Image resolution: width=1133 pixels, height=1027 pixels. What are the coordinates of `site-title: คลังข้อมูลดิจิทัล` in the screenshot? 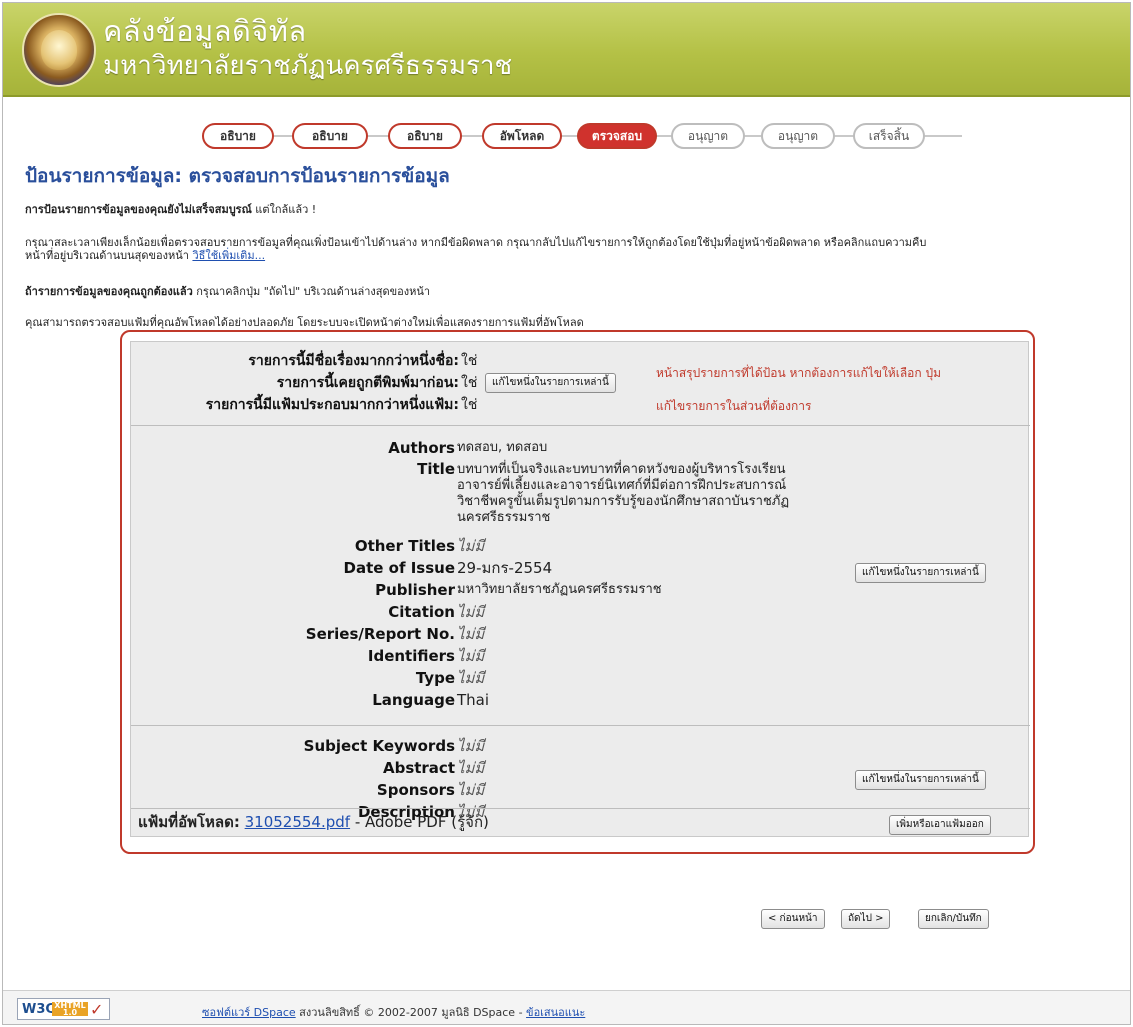 It's located at (205, 31).